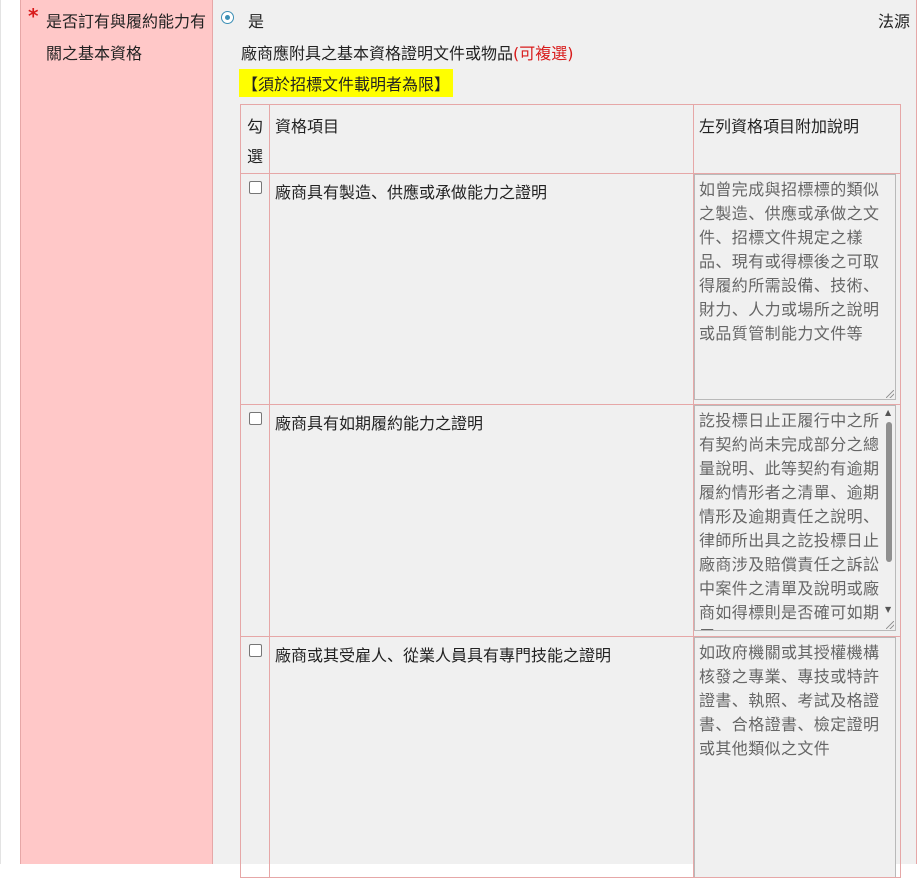  I want to click on header-note-label: 左列資格項目附加說明, so click(779, 126).